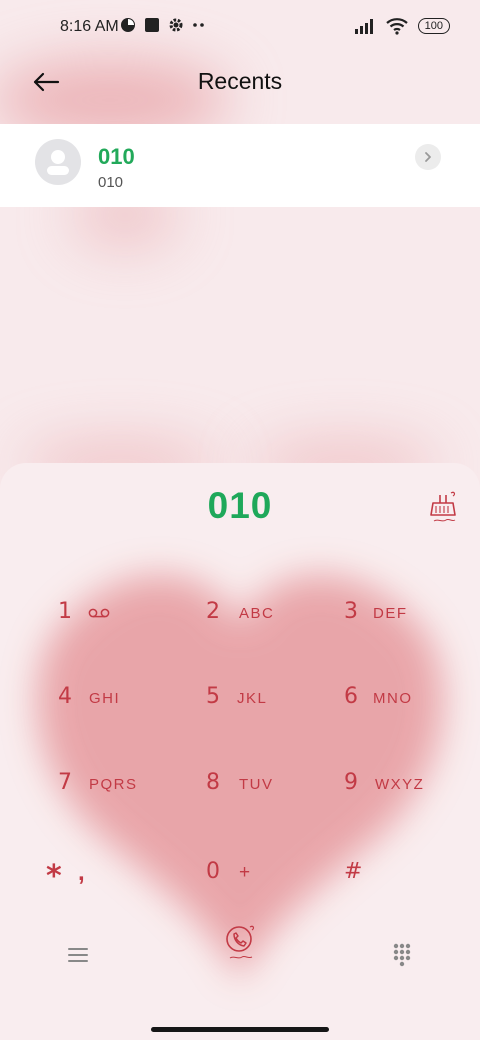 The width and height of the screenshot is (480, 1040). What do you see at coordinates (54, 876) in the screenshot?
I see `key-digit: *` at bounding box center [54, 876].